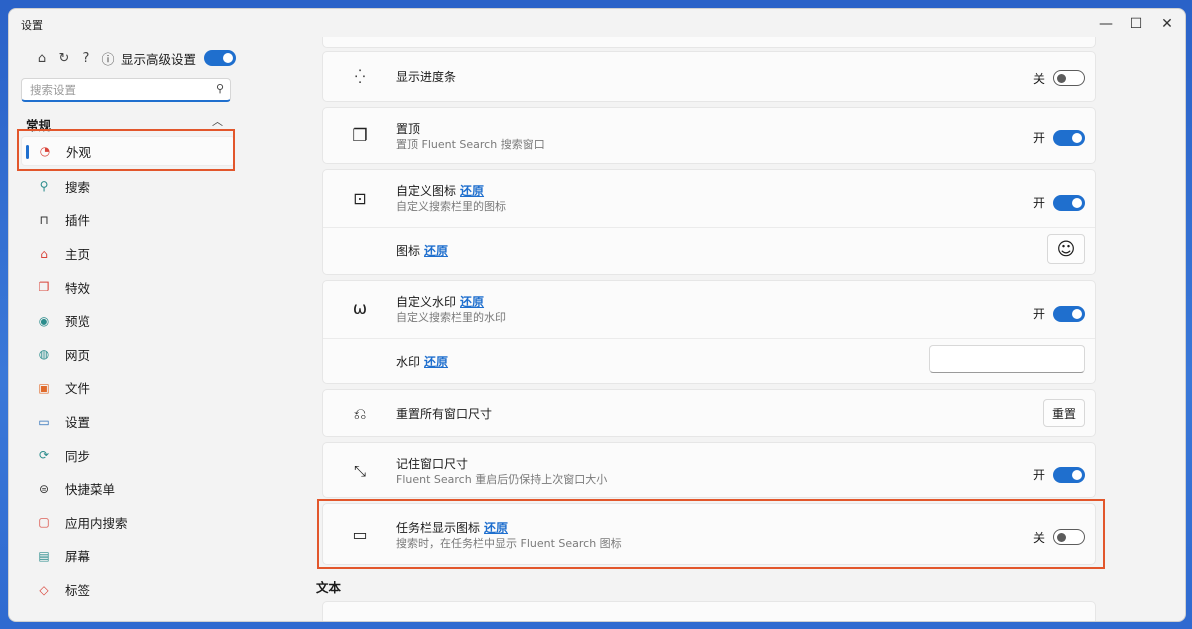  What do you see at coordinates (359, 471) in the screenshot?
I see `shrink-icon: ⤡` at bounding box center [359, 471].